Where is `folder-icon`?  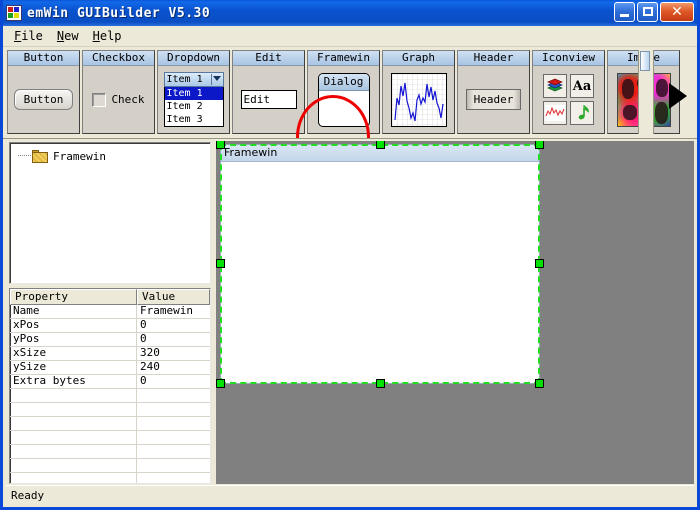
folder-icon is located at coordinates (40, 156).